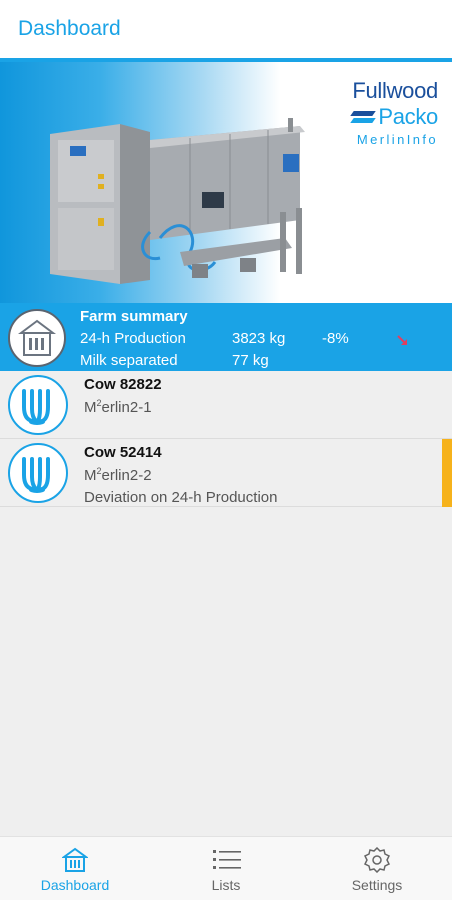 The image size is (452, 900). Describe the element at coordinates (403, 342) in the screenshot. I see `trend-down-icon` at that location.